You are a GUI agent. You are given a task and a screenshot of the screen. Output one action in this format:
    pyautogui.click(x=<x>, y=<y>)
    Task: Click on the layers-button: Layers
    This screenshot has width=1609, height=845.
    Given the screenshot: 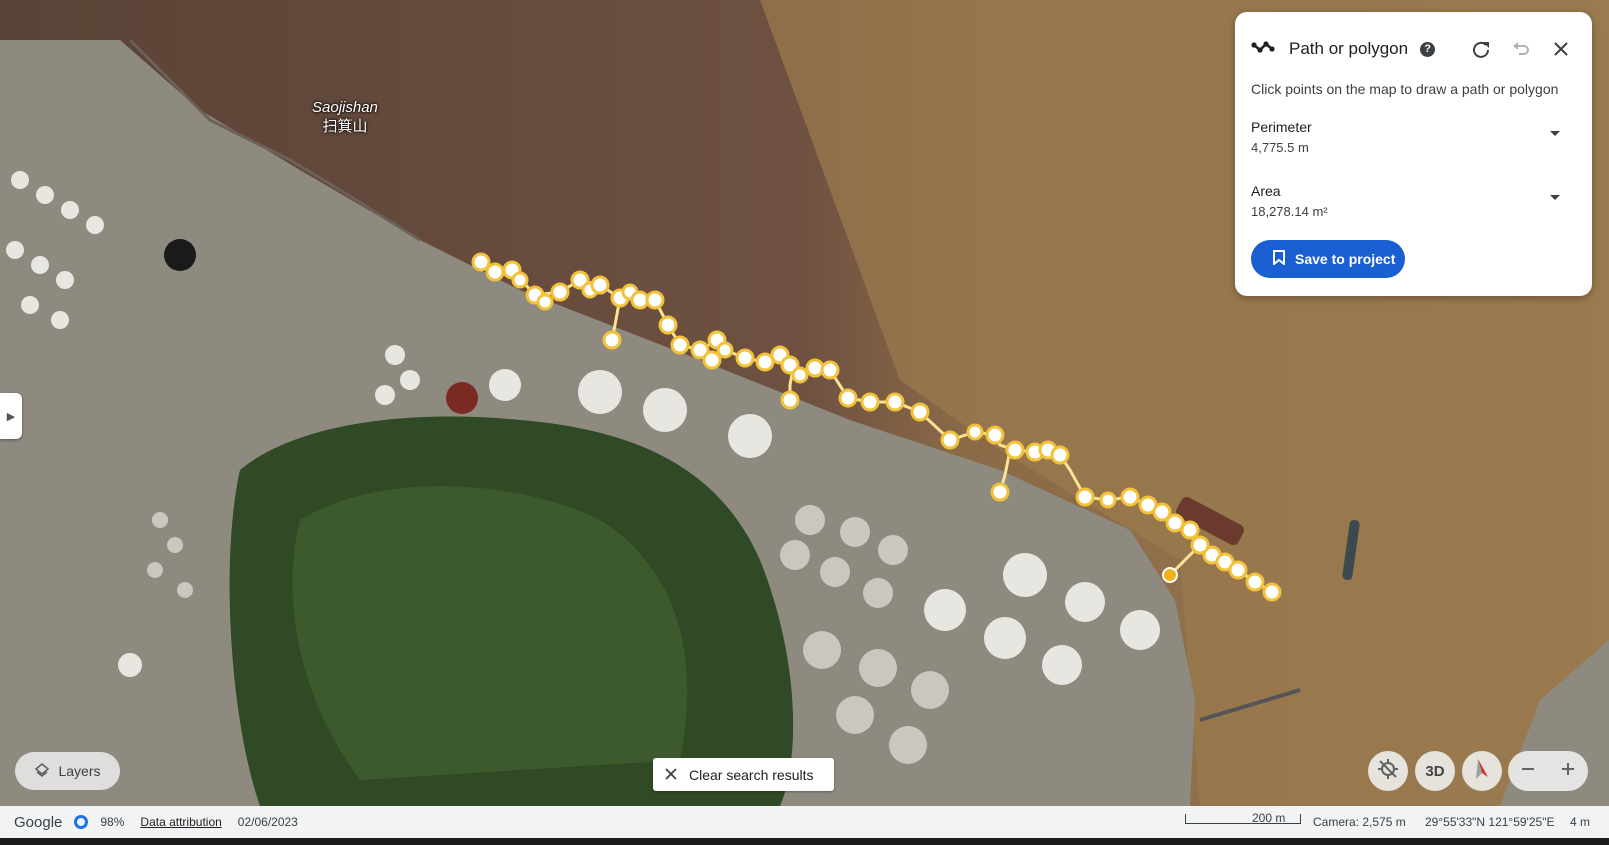 What is the action you would take?
    pyautogui.click(x=67, y=771)
    